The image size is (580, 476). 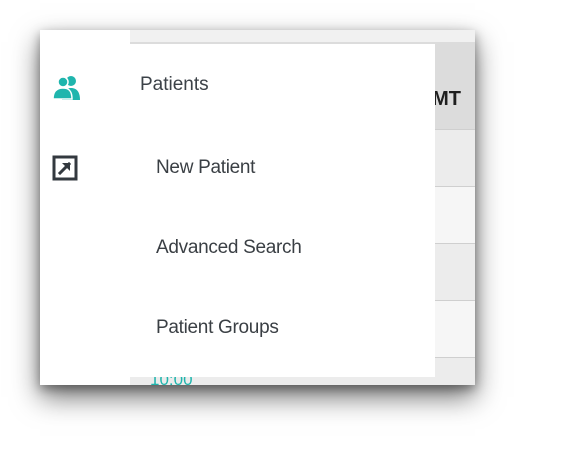 What do you see at coordinates (446, 99) in the screenshot?
I see `background-header-text: MT` at bounding box center [446, 99].